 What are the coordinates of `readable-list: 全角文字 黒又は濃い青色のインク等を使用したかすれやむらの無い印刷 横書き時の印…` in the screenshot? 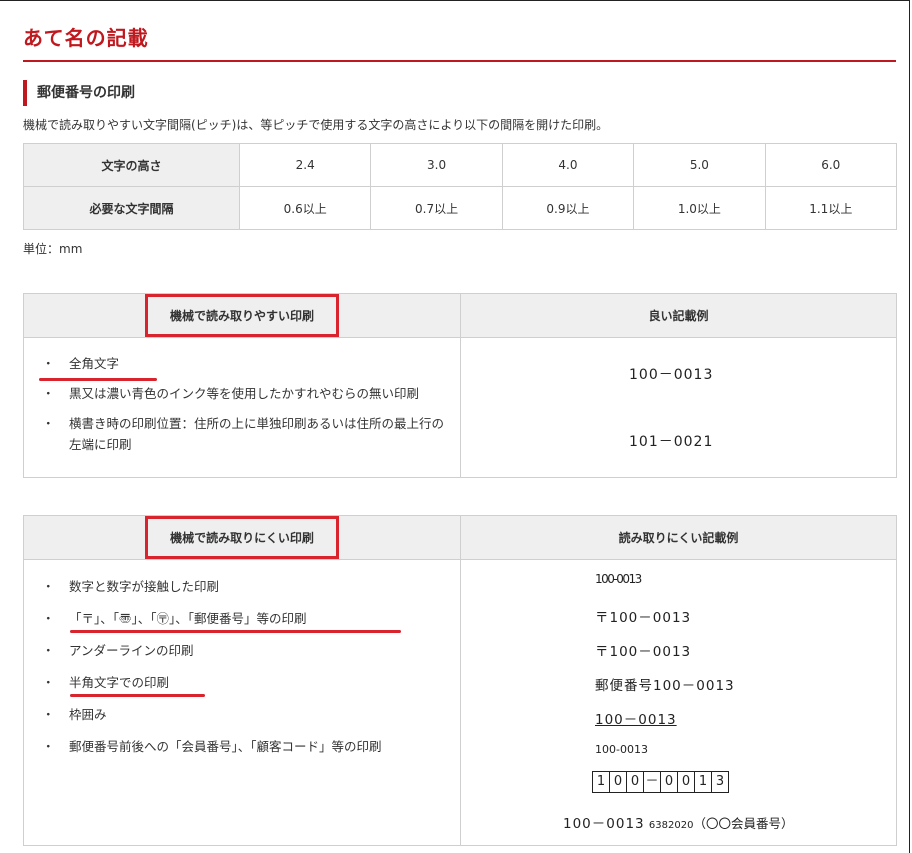 It's located at (239, 404).